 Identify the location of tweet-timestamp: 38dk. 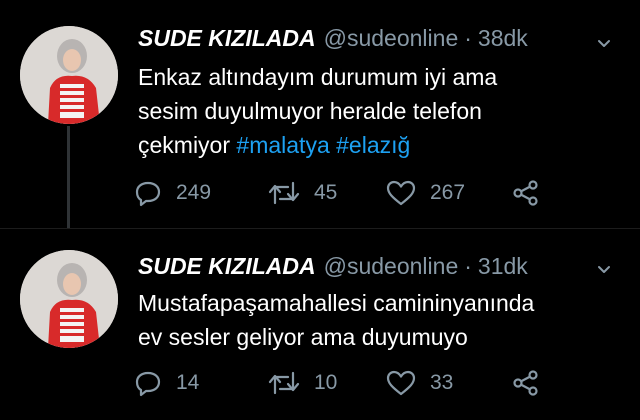
(503, 38).